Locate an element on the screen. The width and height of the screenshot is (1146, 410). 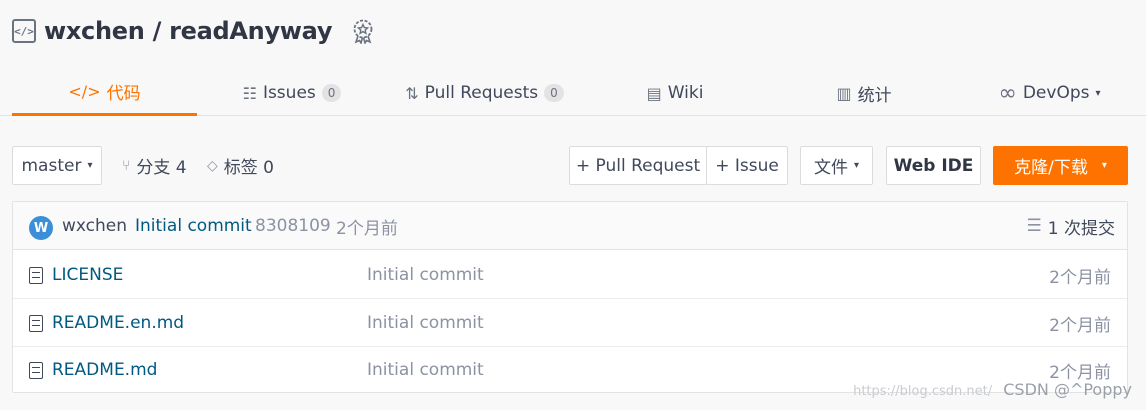
tags-label: 标签 0 is located at coordinates (249, 168).